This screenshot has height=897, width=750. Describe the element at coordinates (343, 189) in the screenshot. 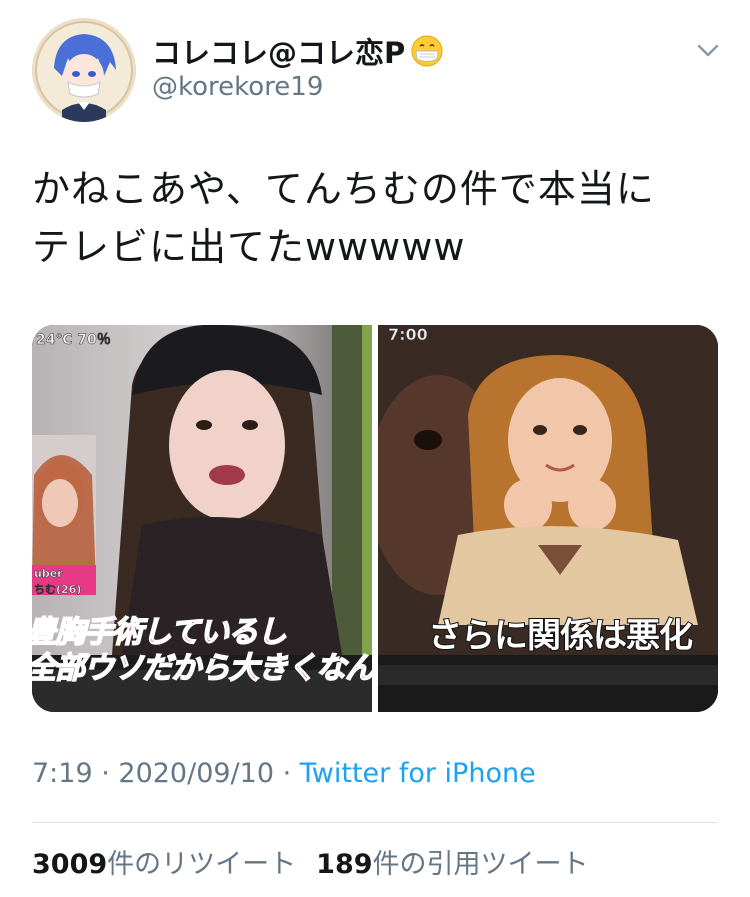

I see `tweet-text-line: かねこあや、てんちむの件で本当に` at that location.